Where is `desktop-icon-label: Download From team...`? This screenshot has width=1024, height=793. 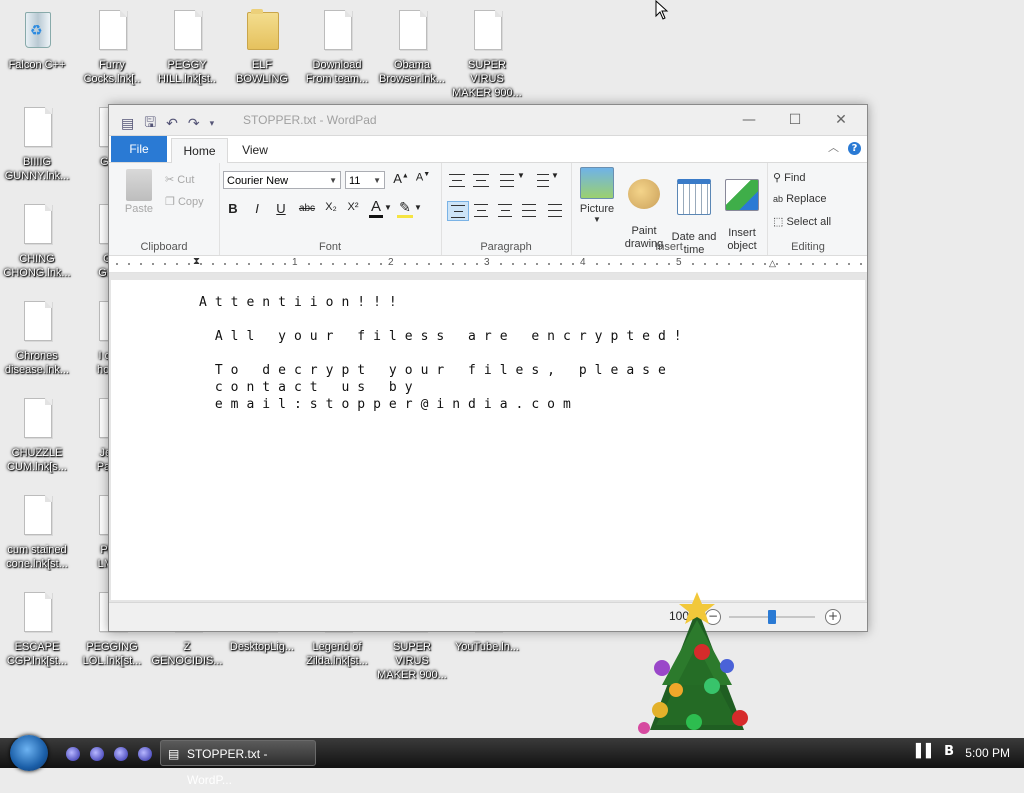 desktop-icon-label: Download From team... is located at coordinates (337, 72).